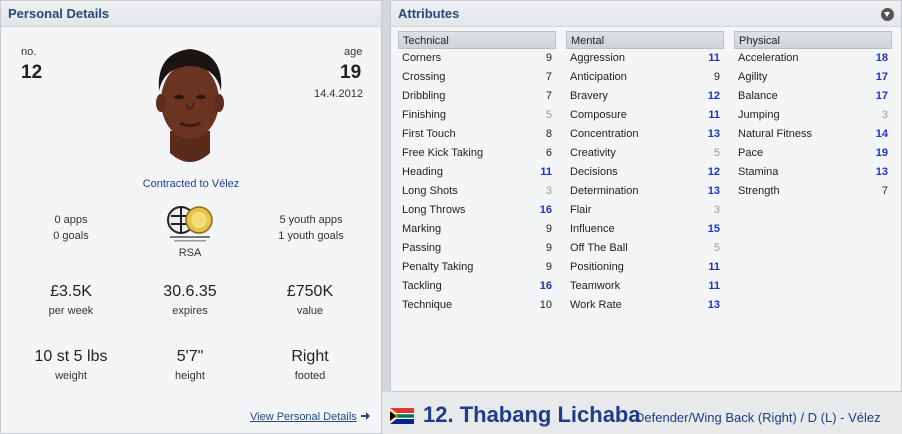 This screenshot has height=434, width=902. What do you see at coordinates (758, 96) in the screenshot?
I see `attribute-name: Balance` at bounding box center [758, 96].